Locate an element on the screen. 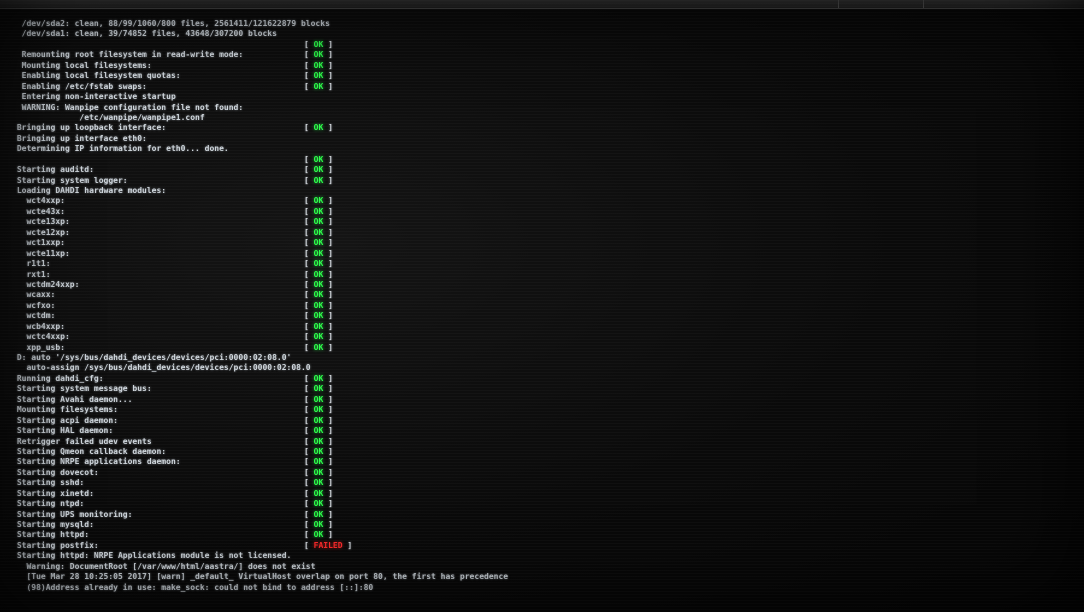  console-line: rxt1: [ OK ] is located at coordinates (362, 275).